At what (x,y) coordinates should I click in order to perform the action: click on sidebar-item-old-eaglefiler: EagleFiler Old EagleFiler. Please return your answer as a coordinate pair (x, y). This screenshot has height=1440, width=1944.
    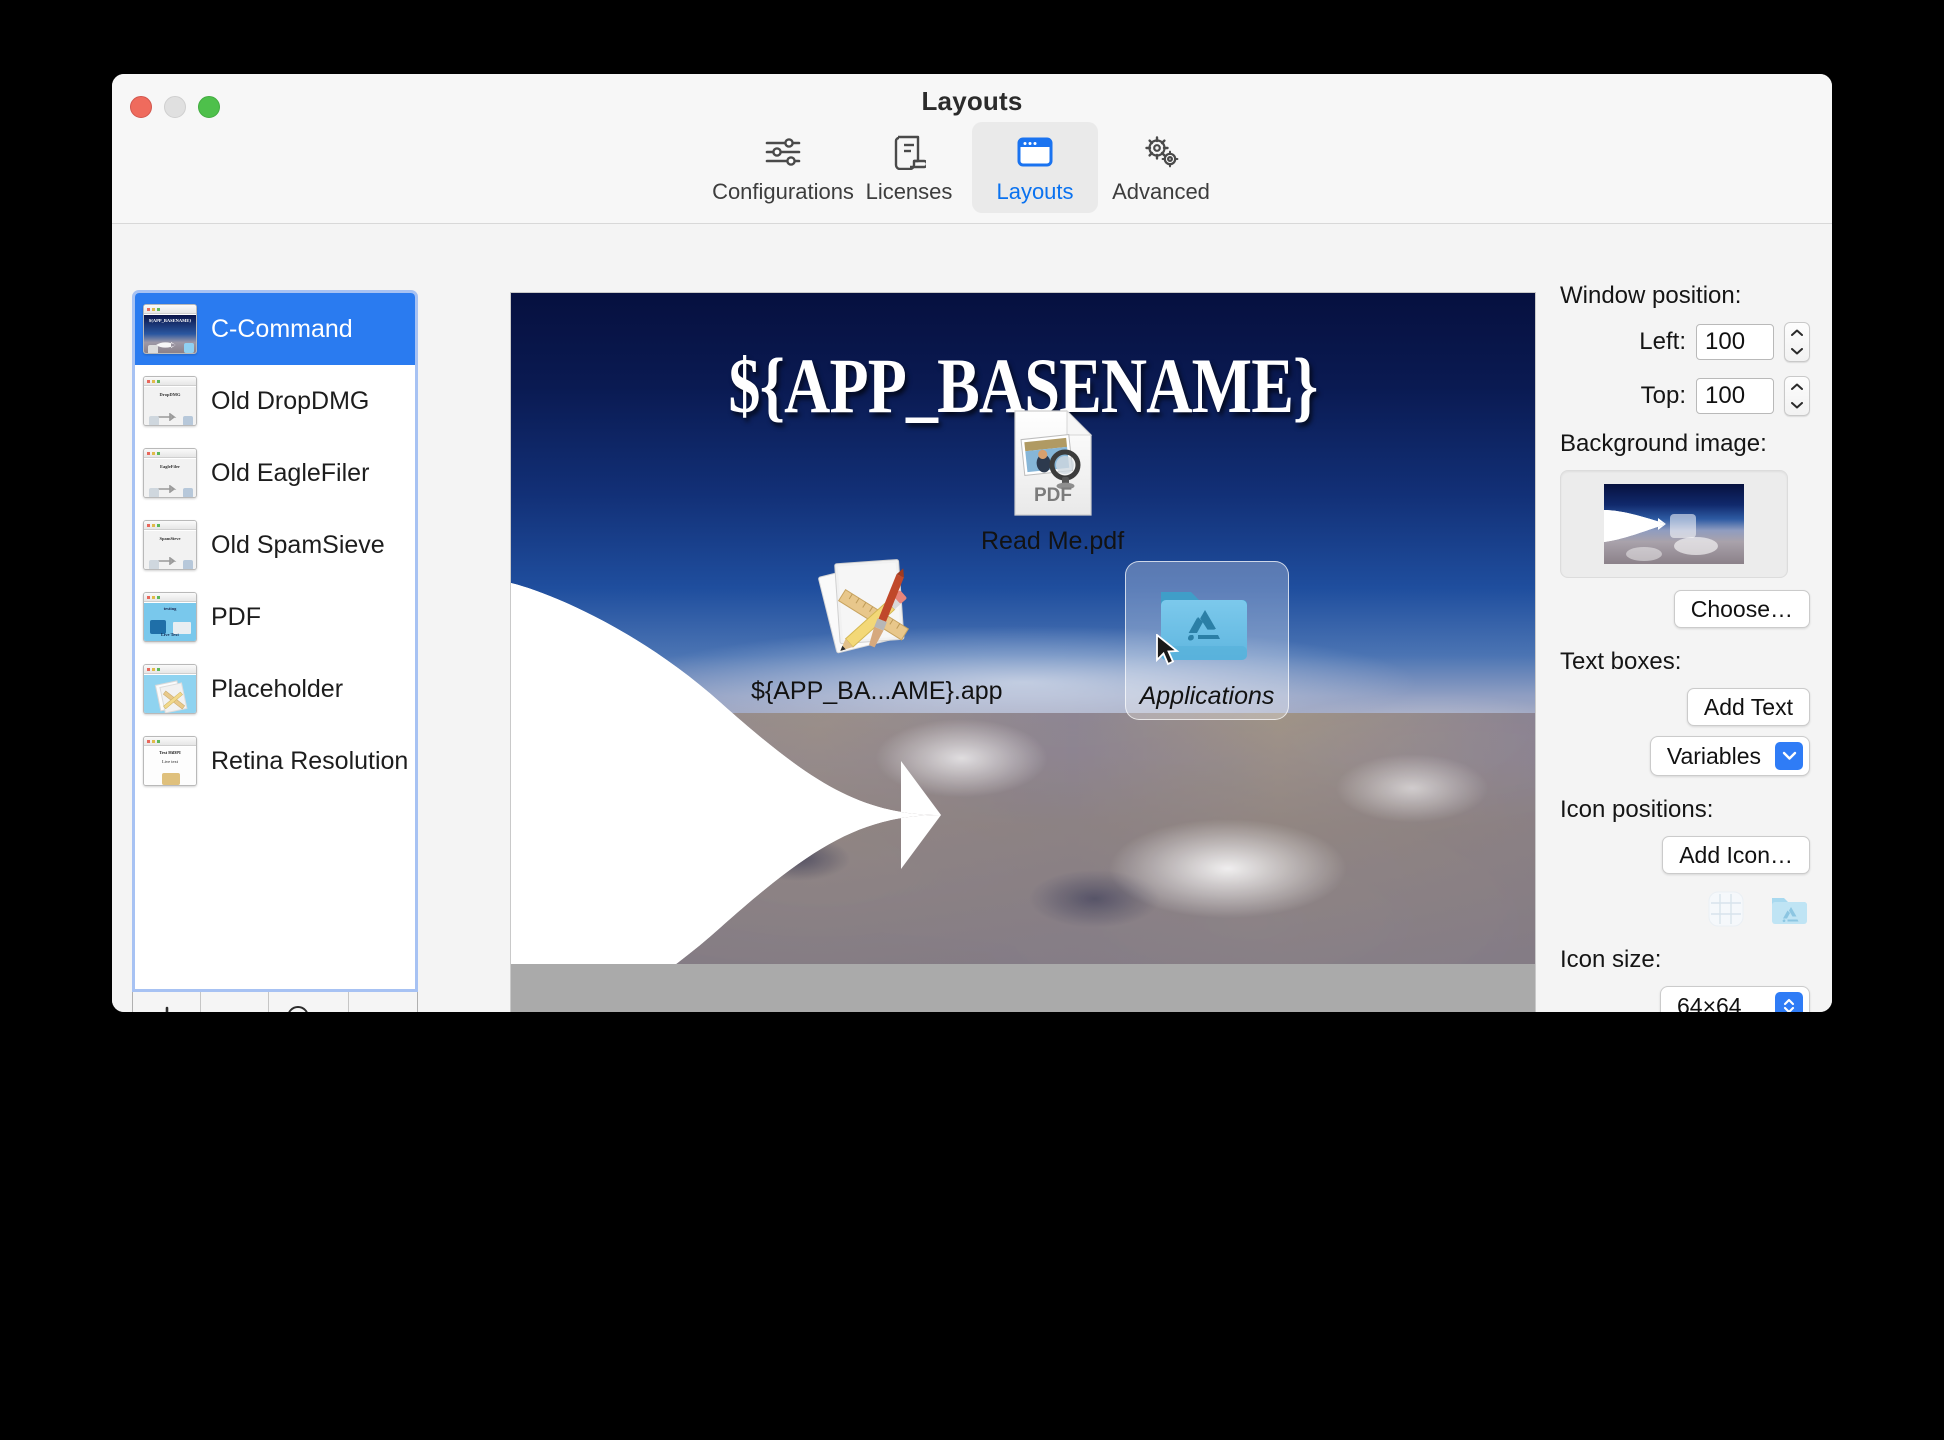
    Looking at the image, I should click on (275, 473).